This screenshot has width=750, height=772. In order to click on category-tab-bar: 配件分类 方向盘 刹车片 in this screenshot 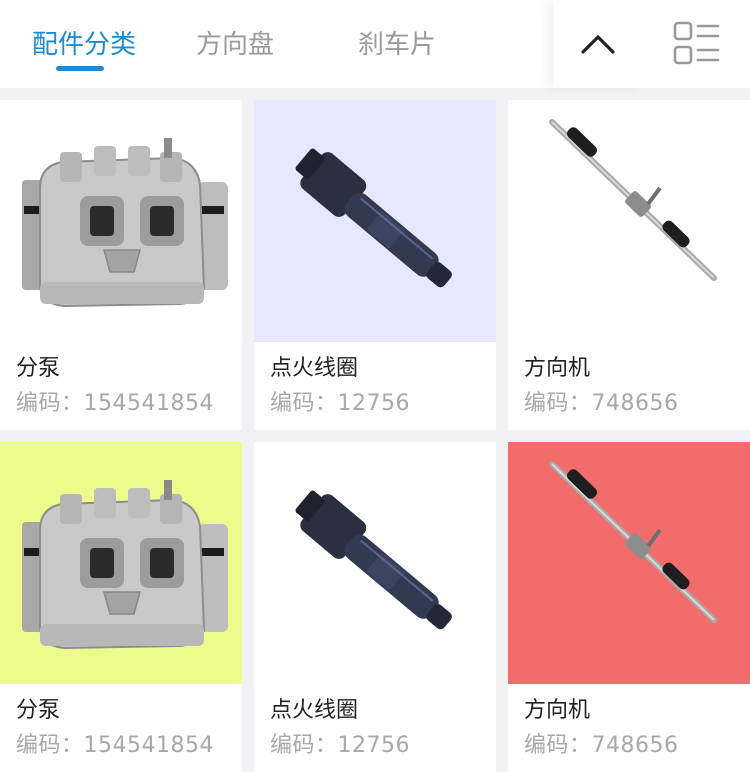, I will do `click(375, 44)`.